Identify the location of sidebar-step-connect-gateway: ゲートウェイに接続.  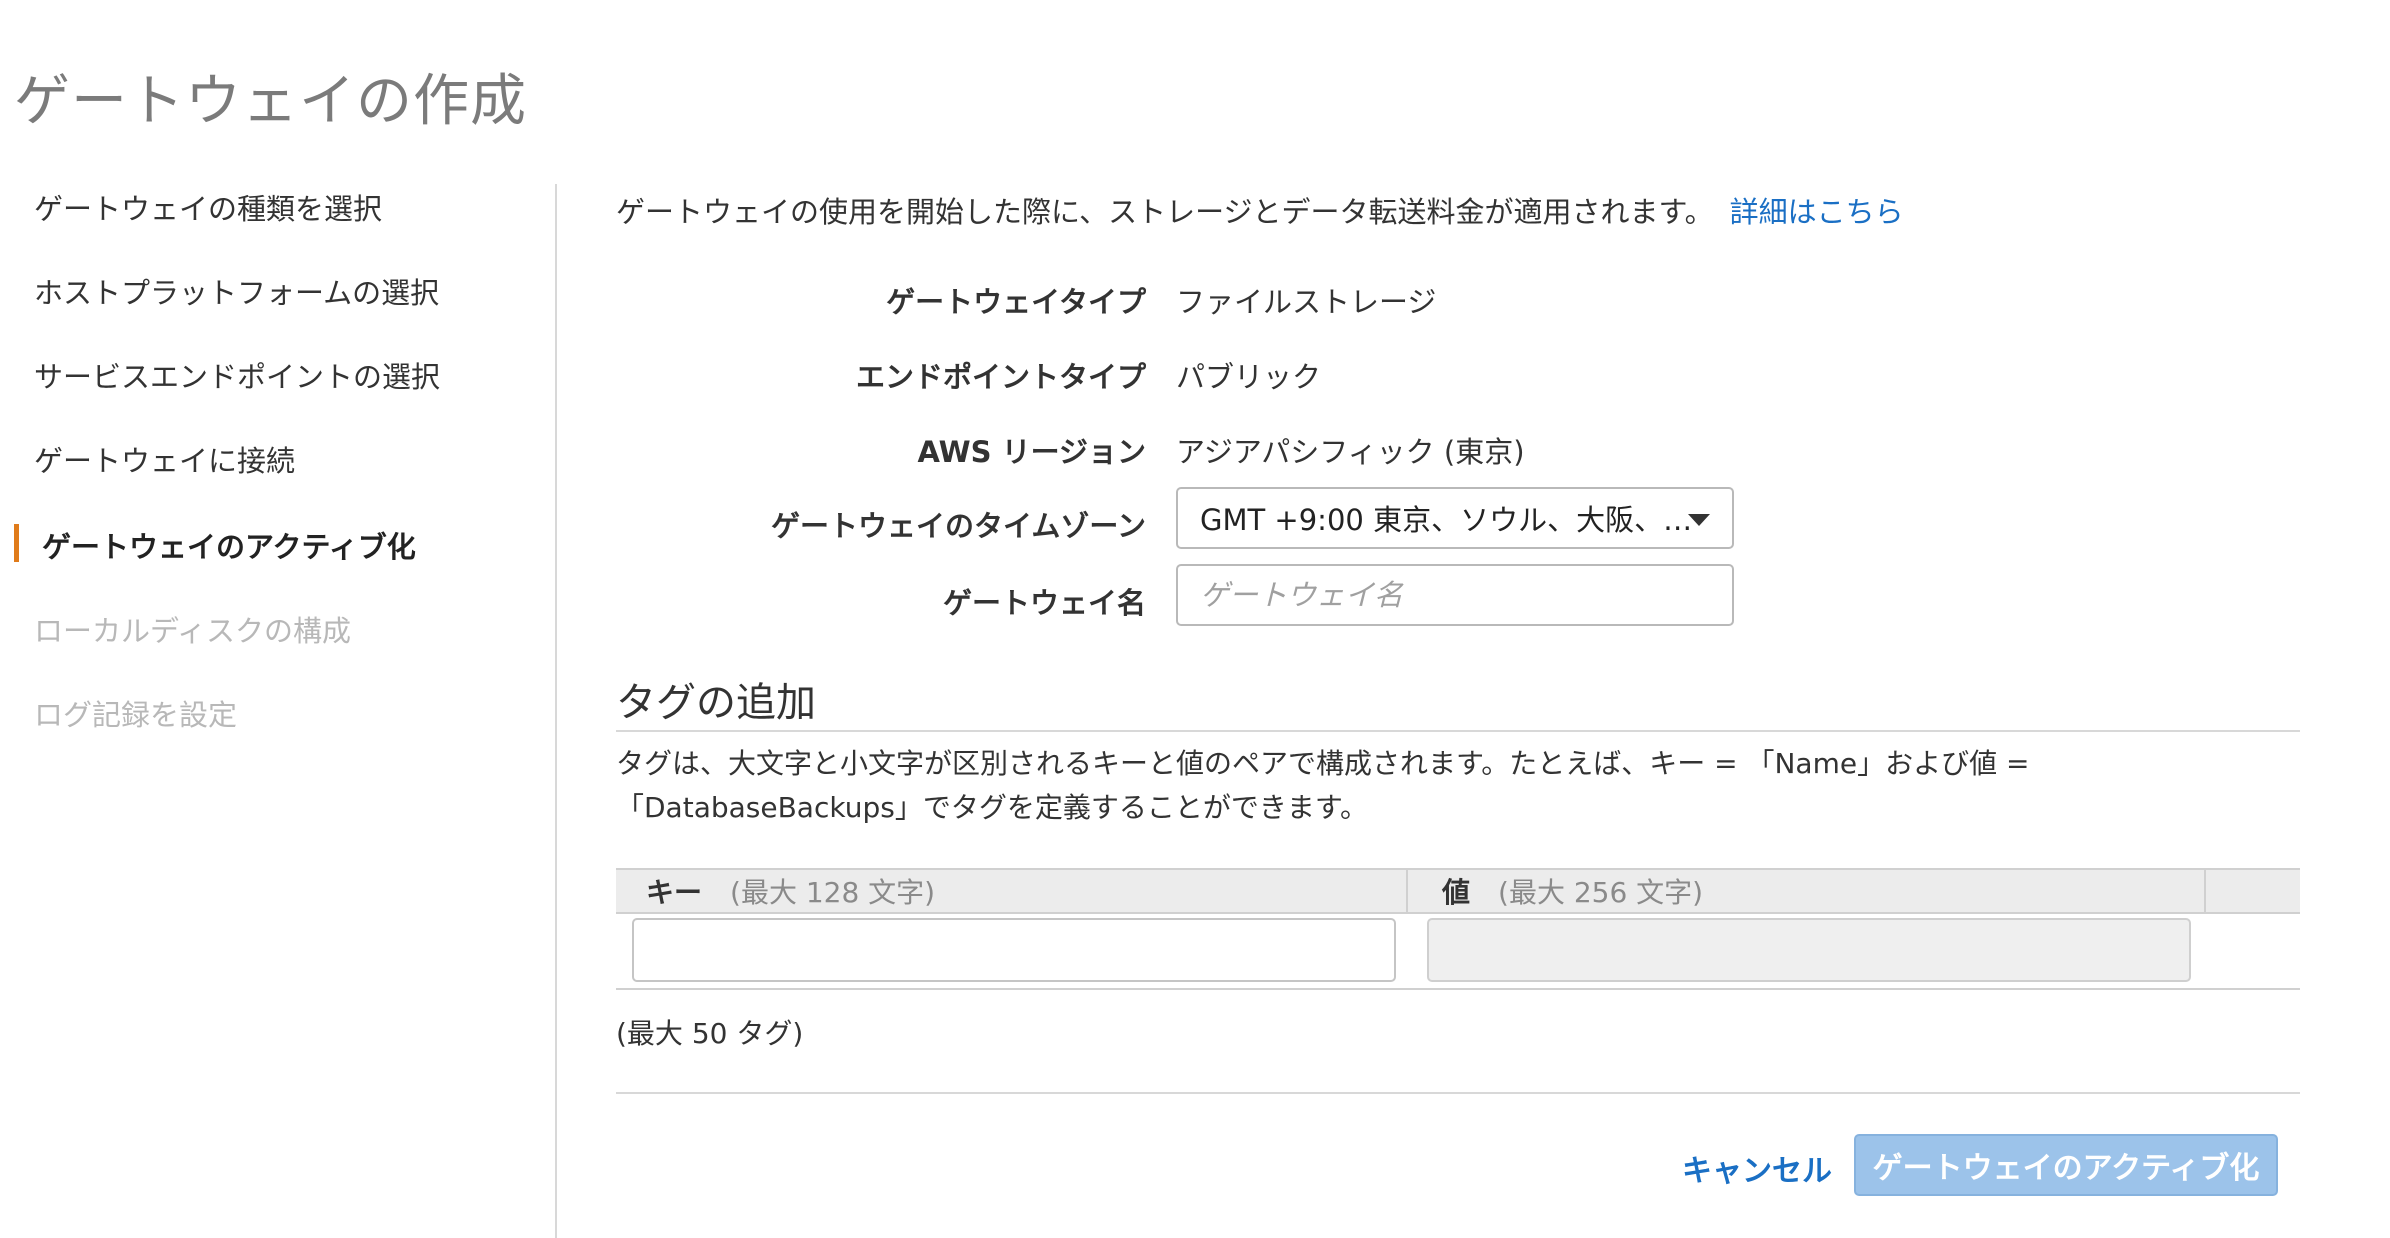
(164, 459).